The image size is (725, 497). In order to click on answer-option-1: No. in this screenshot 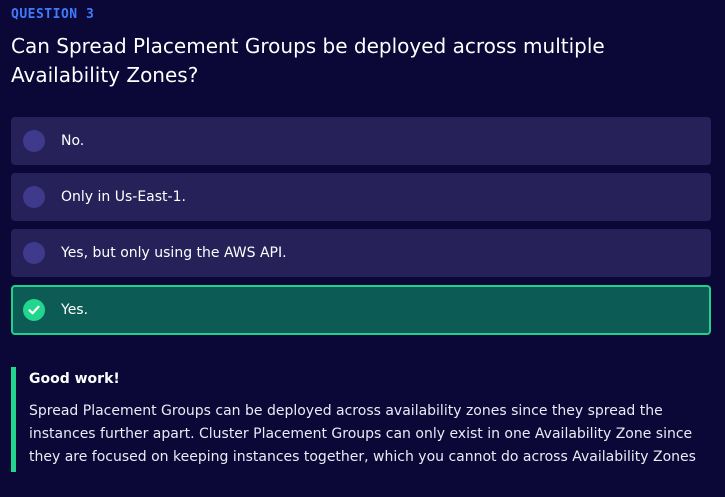, I will do `click(361, 141)`.